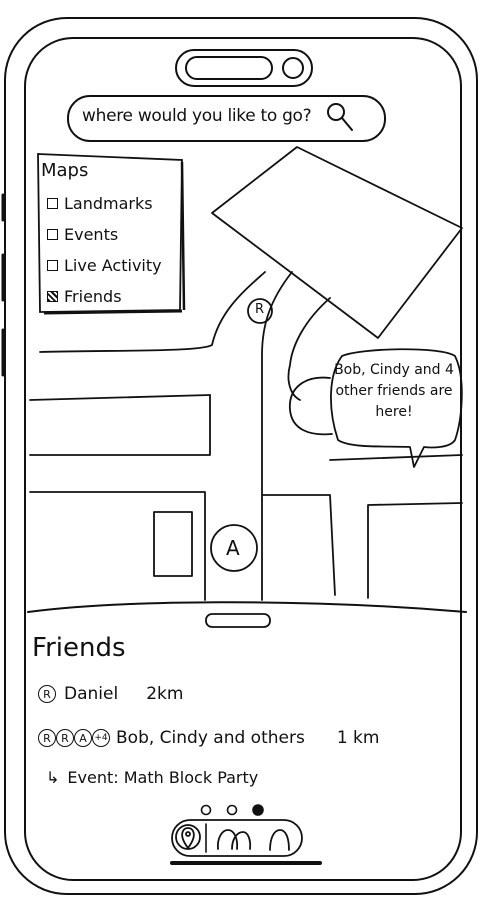 This screenshot has height=904, width=482. Describe the element at coordinates (279, 840) in the screenshot. I see `person-icon` at that location.